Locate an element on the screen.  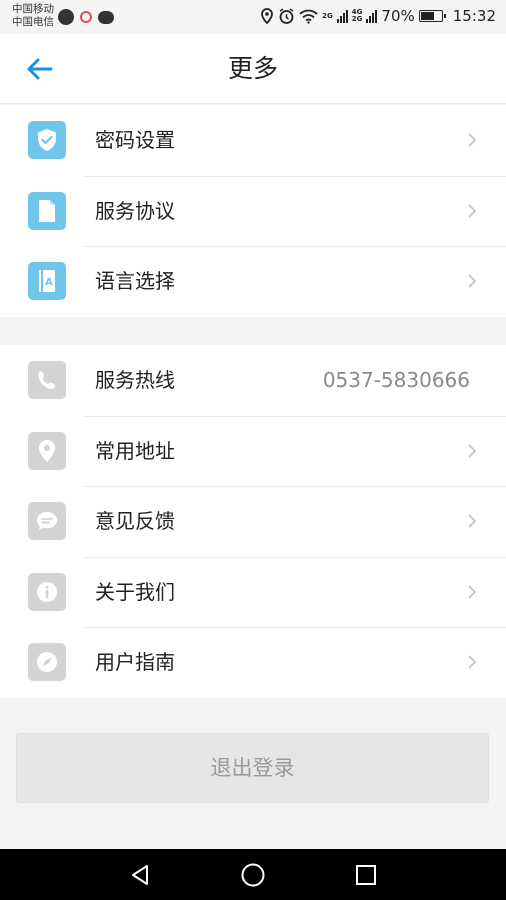
battery-fill is located at coordinates (427, 16).